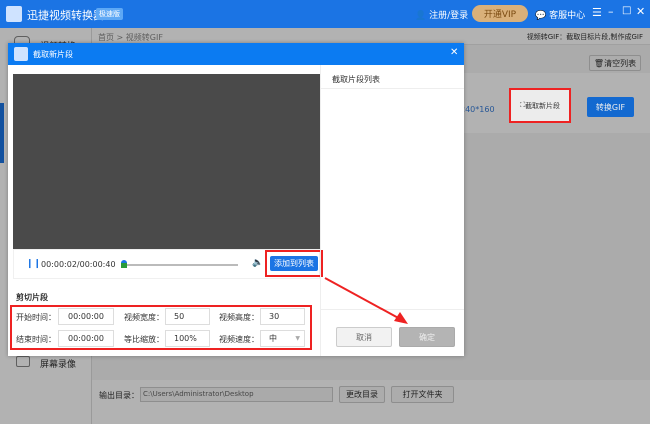 The image size is (650, 424). What do you see at coordinates (366, 300) in the screenshot?
I see `annotation-arrow` at bounding box center [366, 300].